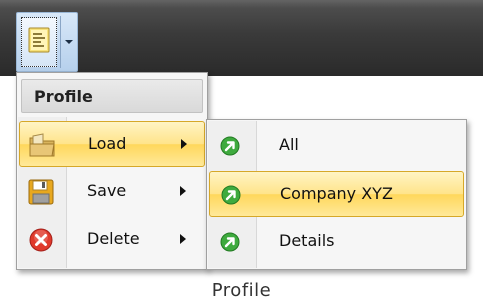 The image size is (483, 307). What do you see at coordinates (107, 190) in the screenshot?
I see `menu-item-label: Save` at bounding box center [107, 190].